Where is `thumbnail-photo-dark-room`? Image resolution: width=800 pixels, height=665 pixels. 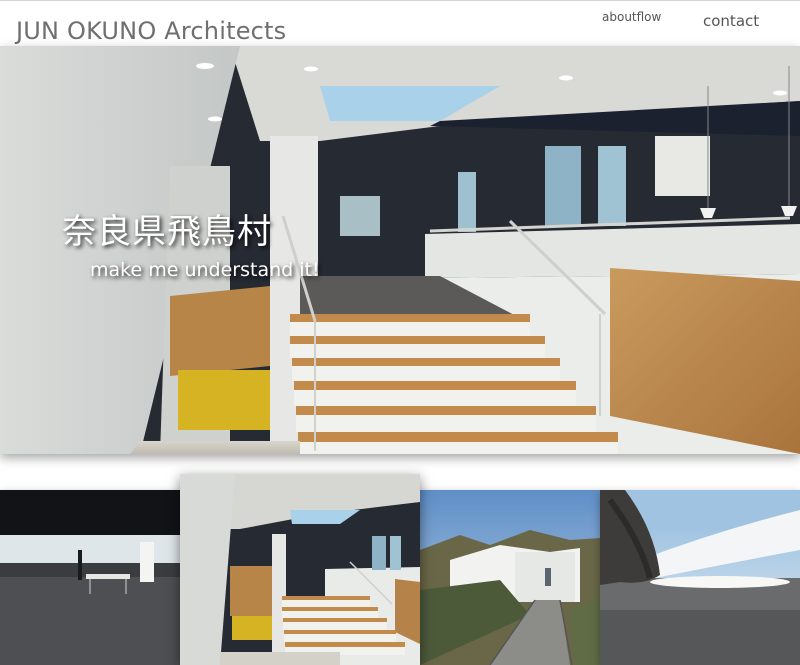
thumbnail-photo-dark-room is located at coordinates (90, 577).